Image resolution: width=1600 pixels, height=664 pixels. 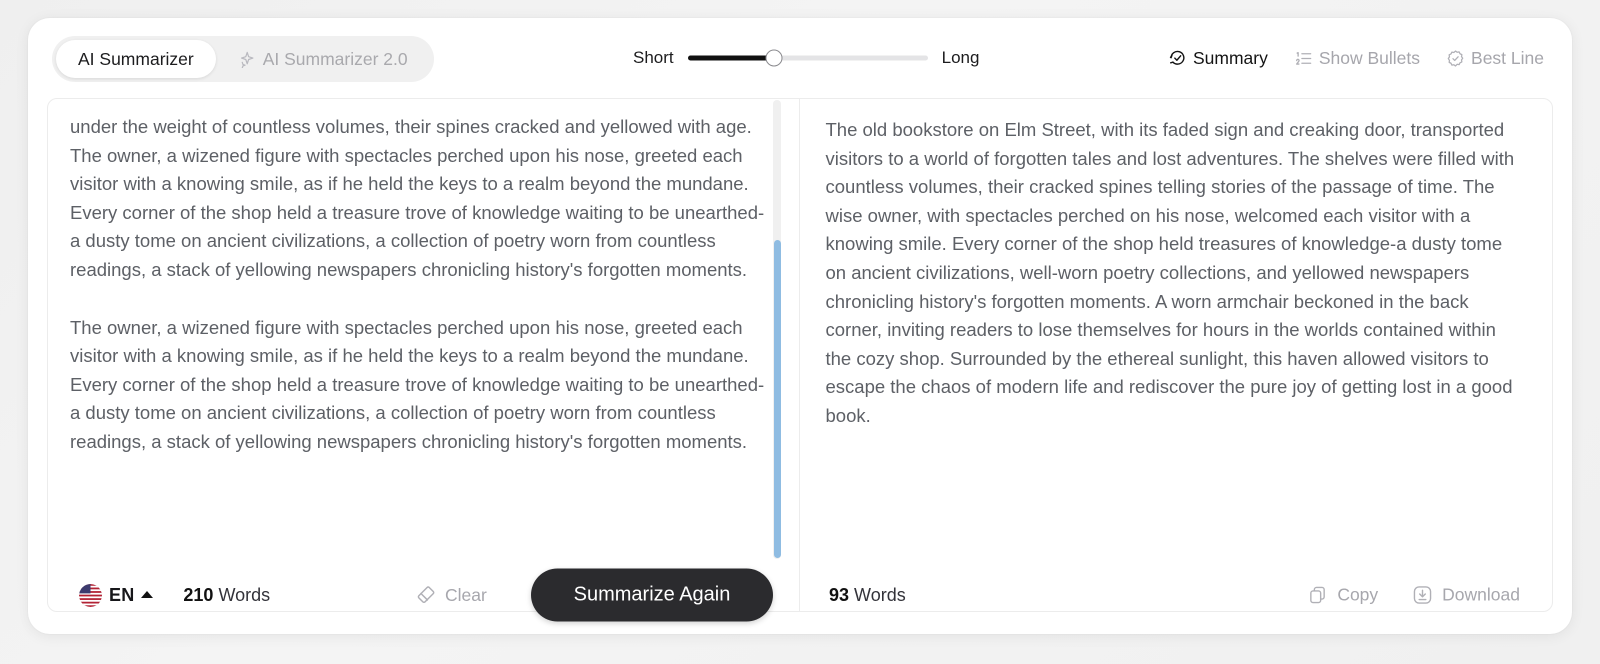 I want to click on numbered-list-icon, so click(x=1303, y=58).